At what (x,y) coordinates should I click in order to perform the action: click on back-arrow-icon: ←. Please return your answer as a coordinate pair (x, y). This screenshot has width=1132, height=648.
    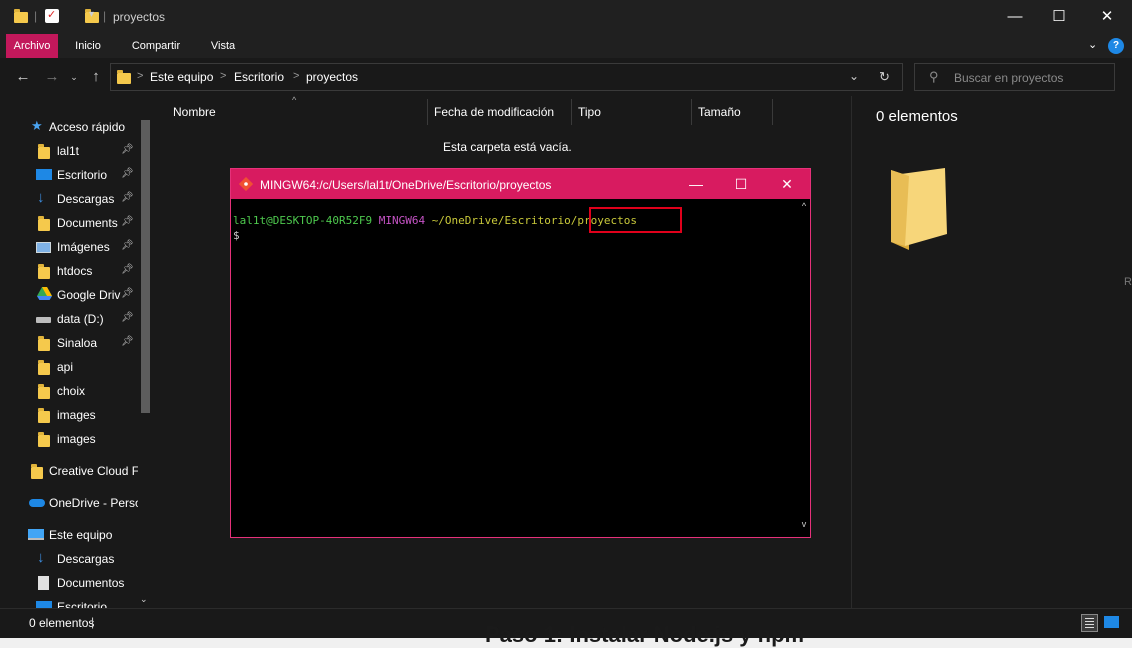
    Looking at the image, I should click on (23, 77).